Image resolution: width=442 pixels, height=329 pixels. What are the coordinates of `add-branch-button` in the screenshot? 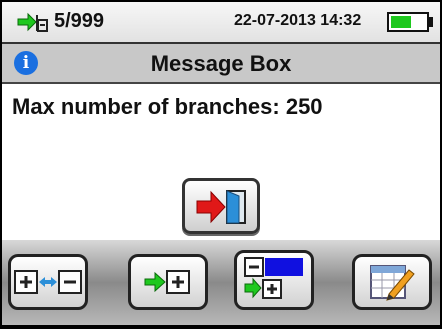 It's located at (168, 282).